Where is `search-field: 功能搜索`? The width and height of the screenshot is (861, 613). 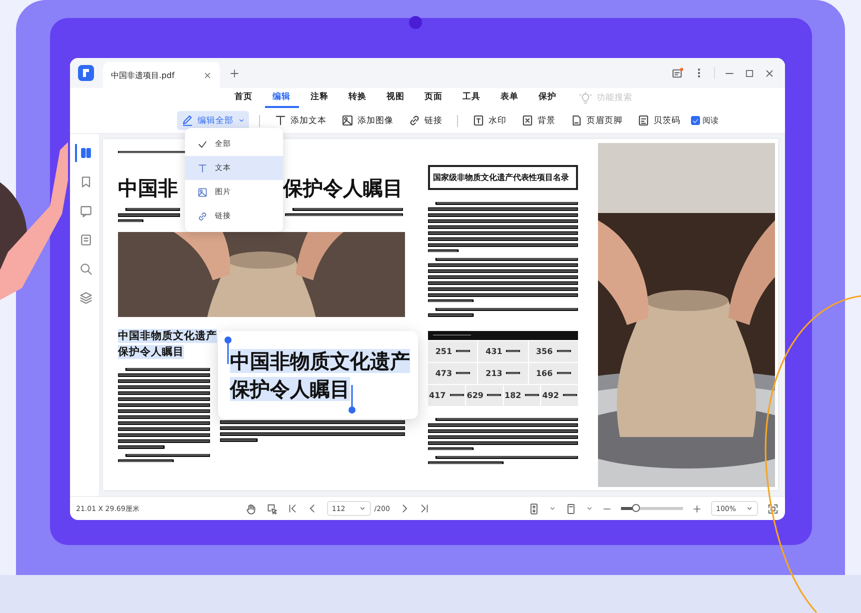
search-field: 功能搜索 is located at coordinates (629, 98).